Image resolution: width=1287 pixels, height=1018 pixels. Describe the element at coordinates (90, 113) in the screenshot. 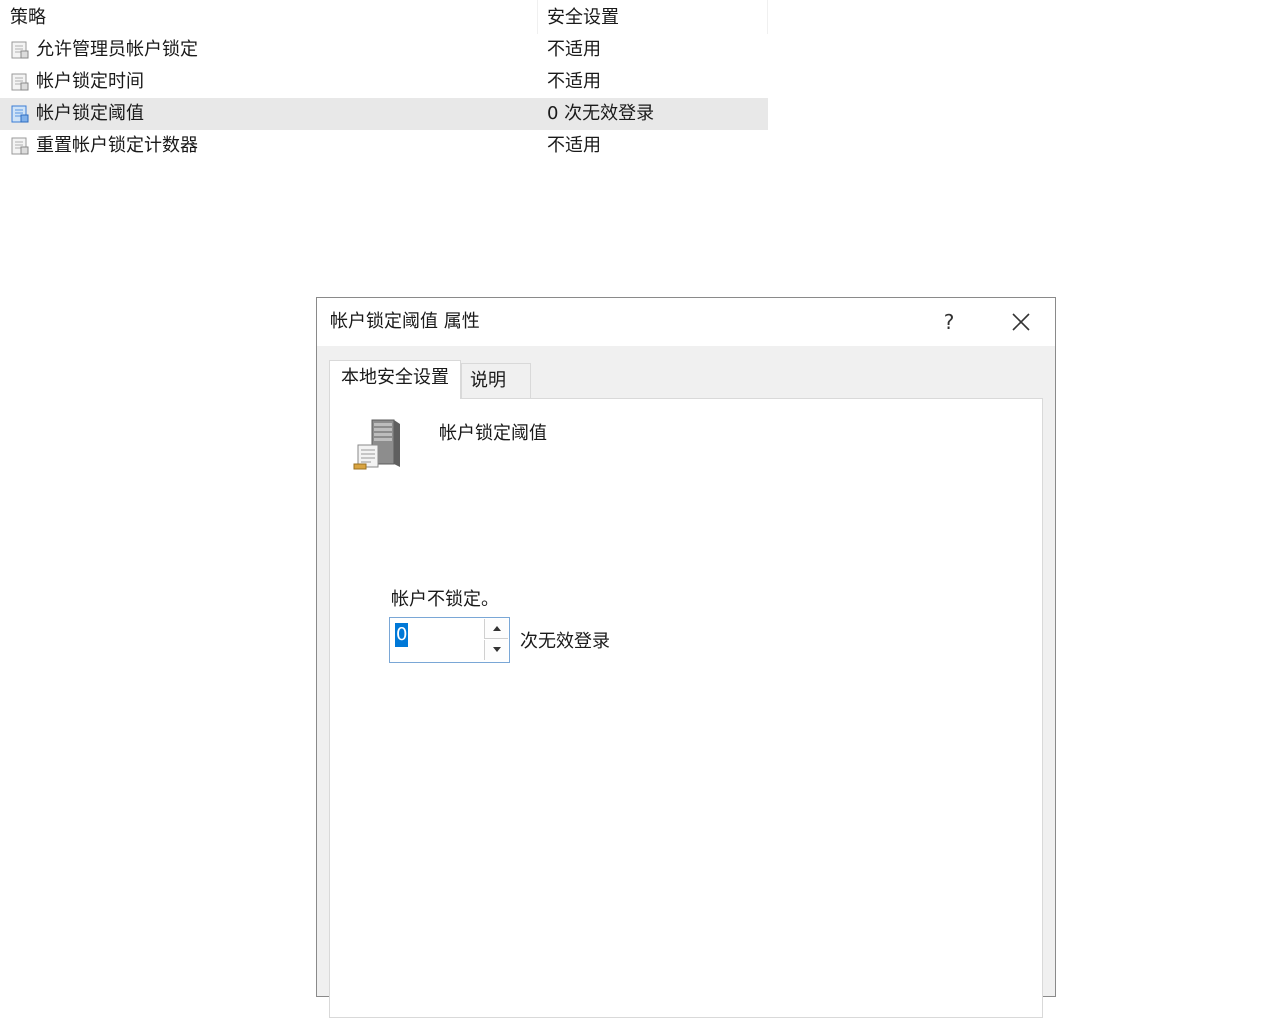

I see `policy-name: 帐户锁定阈值` at that location.